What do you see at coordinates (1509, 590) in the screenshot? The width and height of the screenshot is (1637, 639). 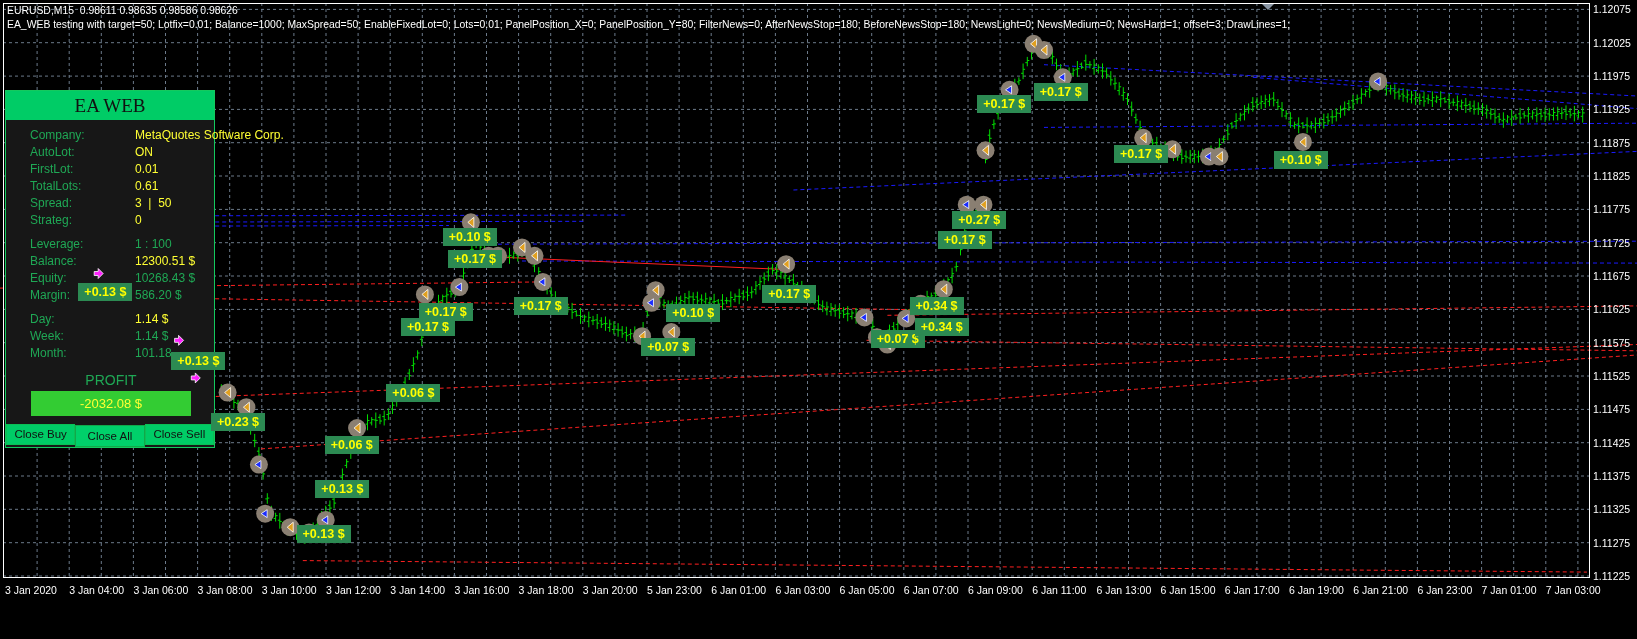 I see `time-label: 7 Jan 01:00` at bounding box center [1509, 590].